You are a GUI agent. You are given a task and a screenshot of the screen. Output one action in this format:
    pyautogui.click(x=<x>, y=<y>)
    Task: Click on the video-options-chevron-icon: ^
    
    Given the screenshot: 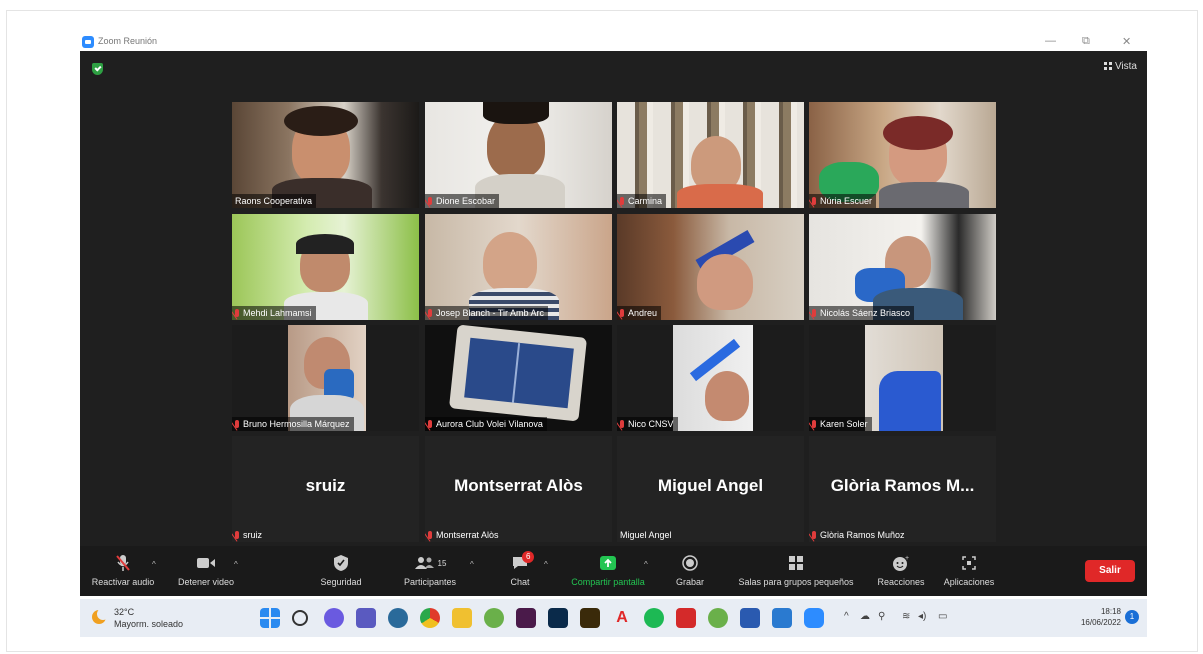 What is the action you would take?
    pyautogui.click(x=236, y=564)
    